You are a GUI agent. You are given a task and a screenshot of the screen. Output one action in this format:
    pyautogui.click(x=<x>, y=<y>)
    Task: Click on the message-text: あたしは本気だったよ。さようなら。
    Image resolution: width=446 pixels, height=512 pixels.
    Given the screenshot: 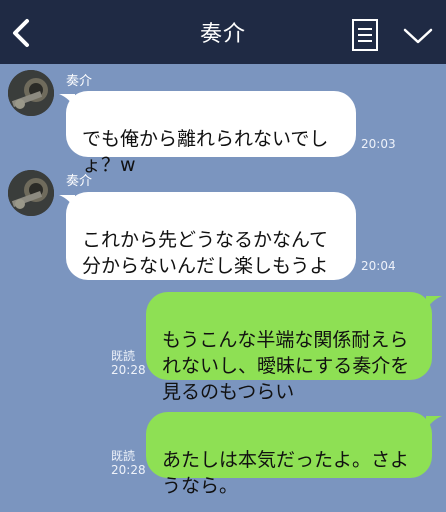 What is the action you would take?
    pyautogui.click(x=286, y=473)
    